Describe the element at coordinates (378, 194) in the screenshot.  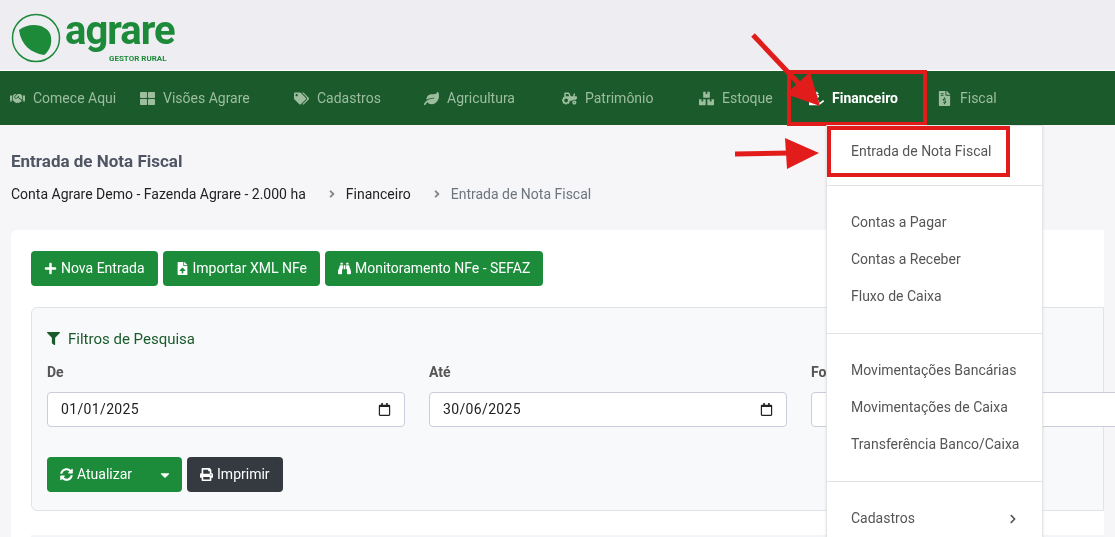
I see `breadcrumb-link: Financeiro` at that location.